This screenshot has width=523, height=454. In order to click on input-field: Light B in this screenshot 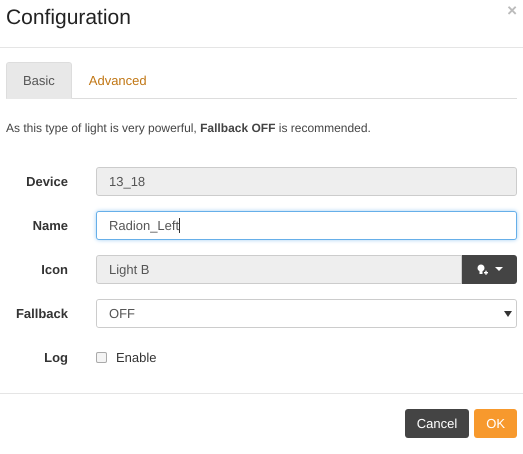, I will do `click(279, 269)`.